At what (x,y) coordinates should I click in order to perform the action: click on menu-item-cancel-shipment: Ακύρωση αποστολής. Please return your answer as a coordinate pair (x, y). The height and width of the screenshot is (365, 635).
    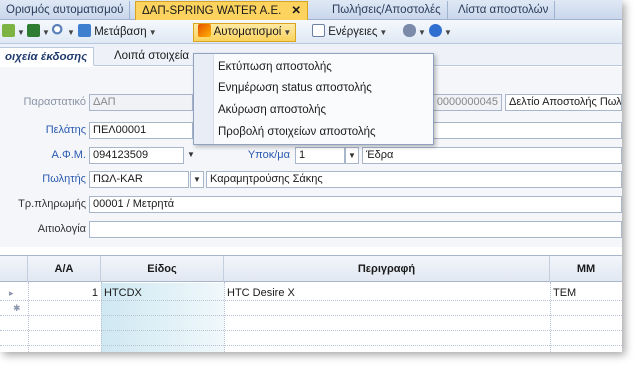
    Looking at the image, I should click on (272, 110).